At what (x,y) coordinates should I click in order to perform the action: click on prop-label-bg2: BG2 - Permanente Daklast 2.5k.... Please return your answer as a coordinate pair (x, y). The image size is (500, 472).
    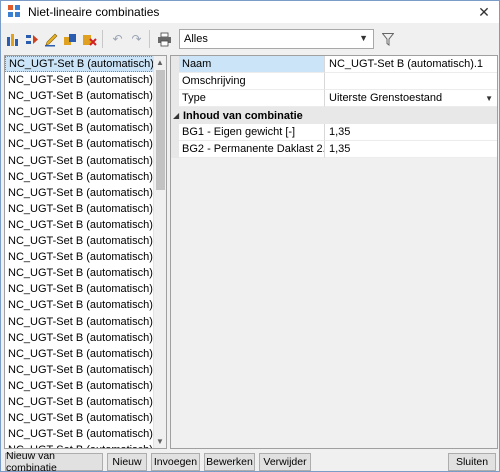
    Looking at the image, I should click on (252, 149).